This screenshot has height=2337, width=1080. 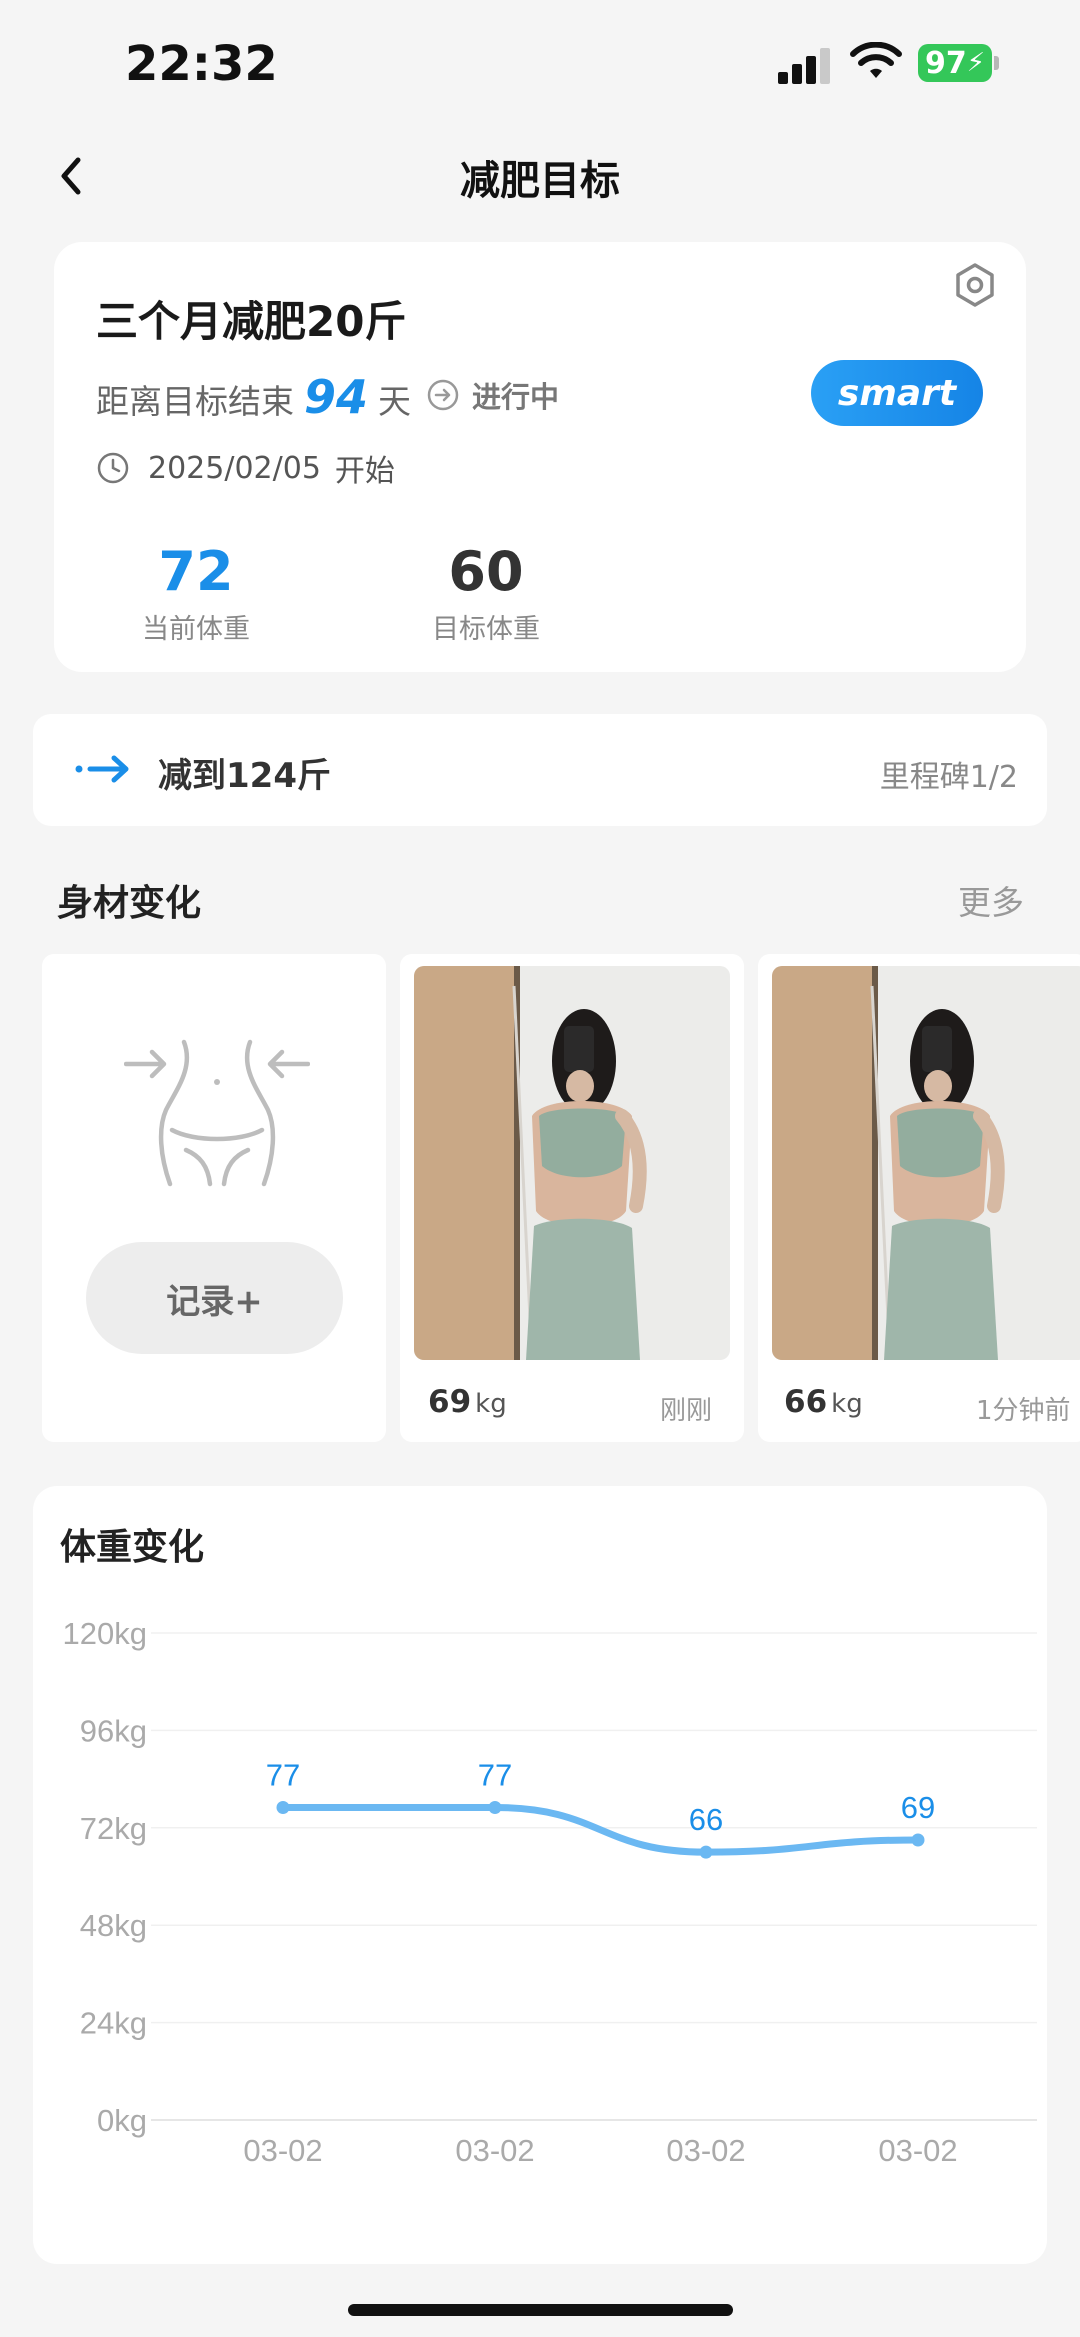 What do you see at coordinates (540, 181) in the screenshot?
I see `page-title: 减肥目标` at bounding box center [540, 181].